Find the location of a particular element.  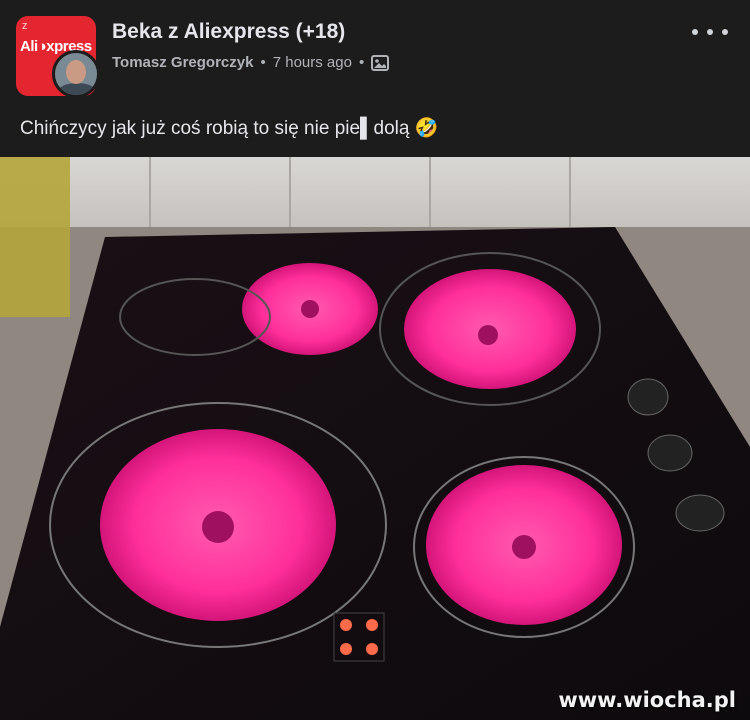

more-options-icon is located at coordinates (710, 32).